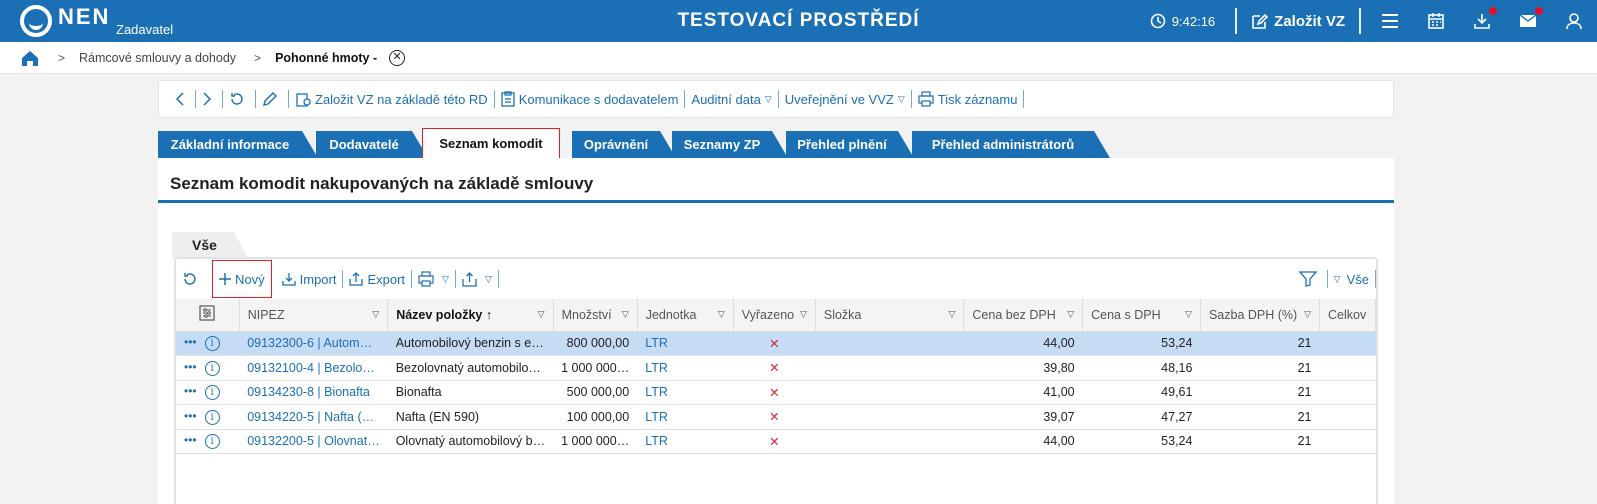 The image size is (1597, 504). I want to click on edit-button, so click(272, 99).